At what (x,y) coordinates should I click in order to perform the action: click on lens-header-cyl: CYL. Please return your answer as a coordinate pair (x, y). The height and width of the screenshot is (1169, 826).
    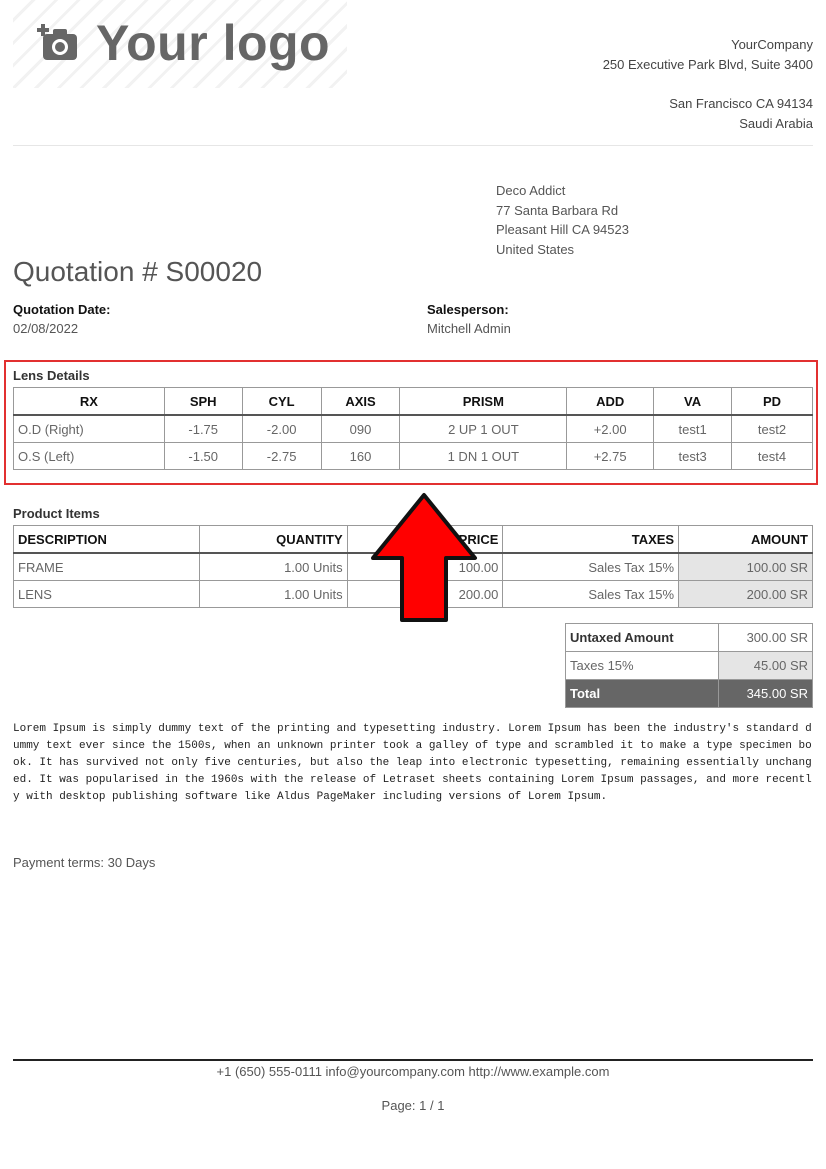
    Looking at the image, I should click on (281, 401).